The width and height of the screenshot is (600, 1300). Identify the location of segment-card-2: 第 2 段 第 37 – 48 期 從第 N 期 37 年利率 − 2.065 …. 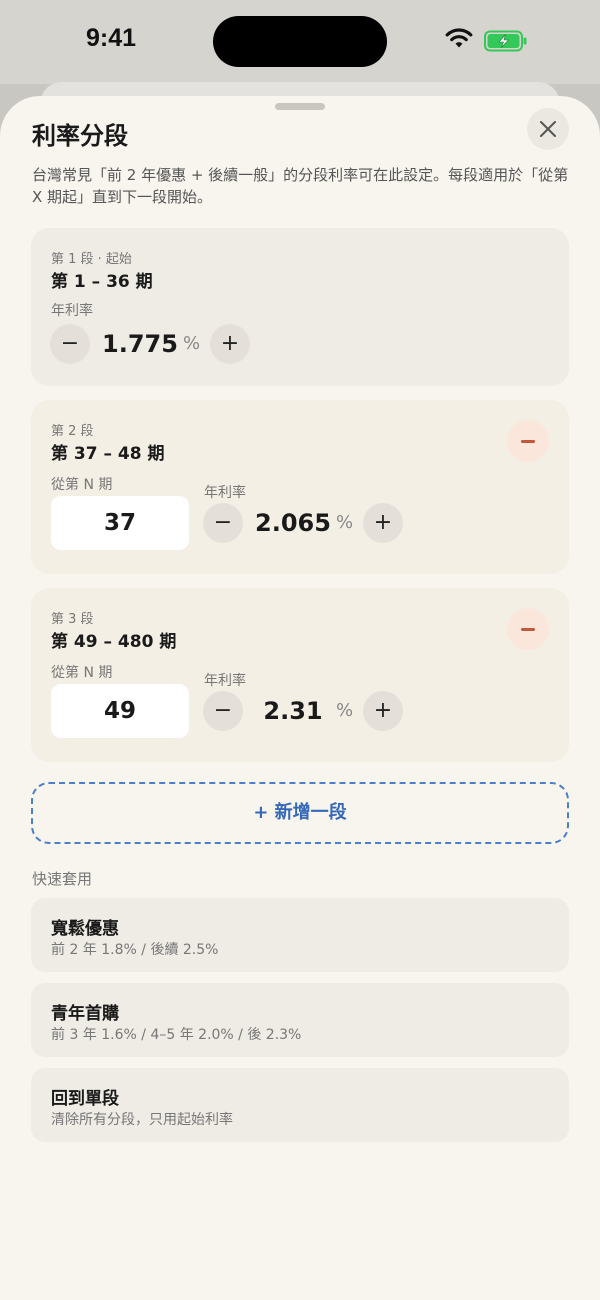
(300, 487).